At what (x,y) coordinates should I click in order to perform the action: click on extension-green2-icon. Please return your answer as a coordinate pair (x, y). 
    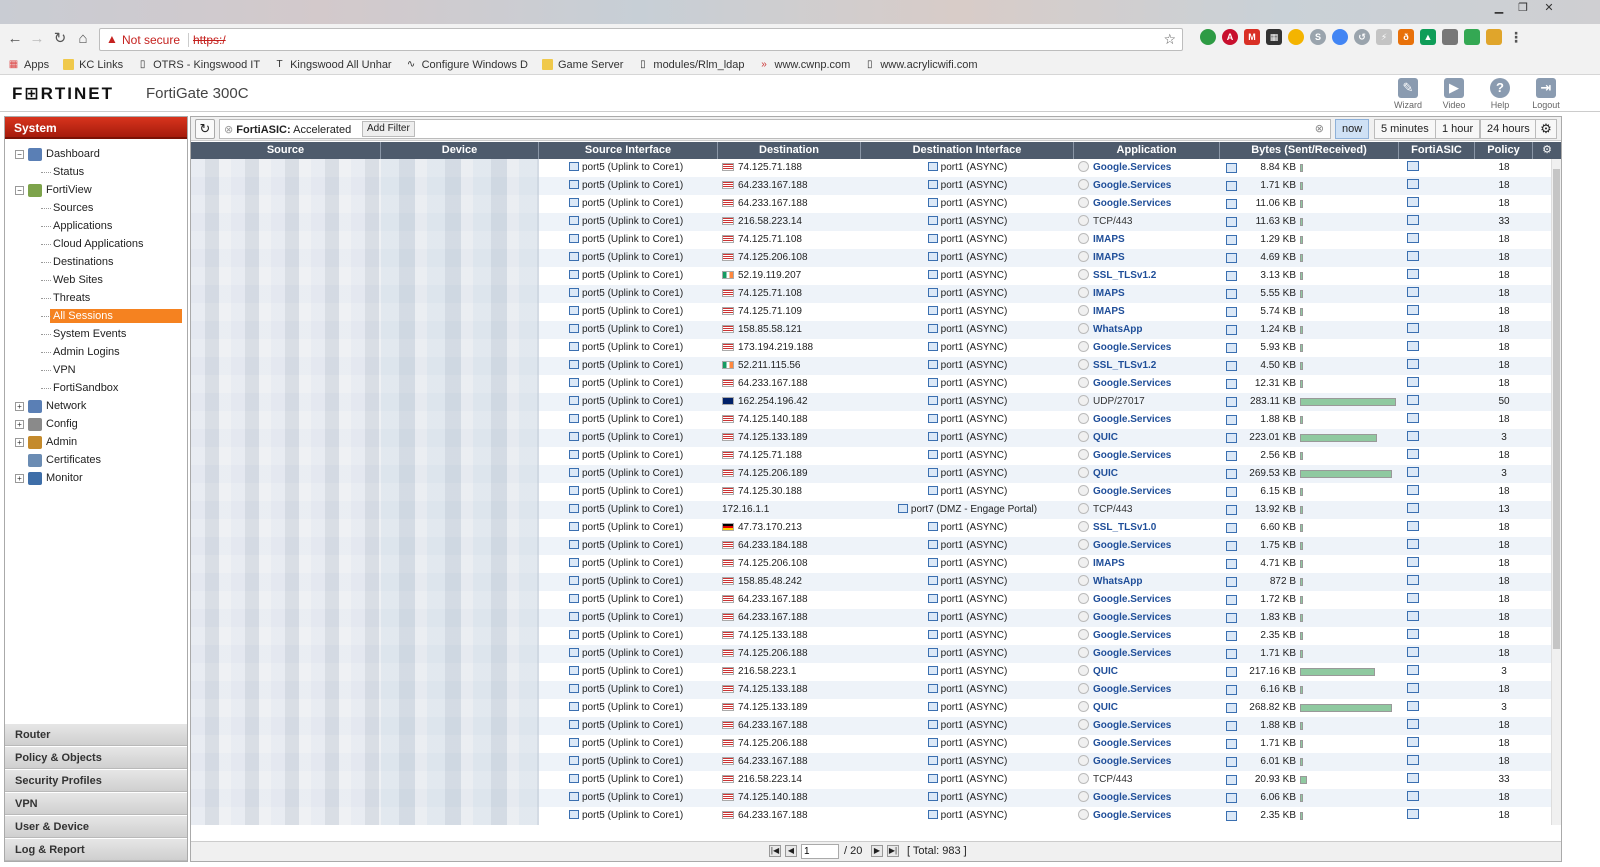
    Looking at the image, I should click on (1472, 37).